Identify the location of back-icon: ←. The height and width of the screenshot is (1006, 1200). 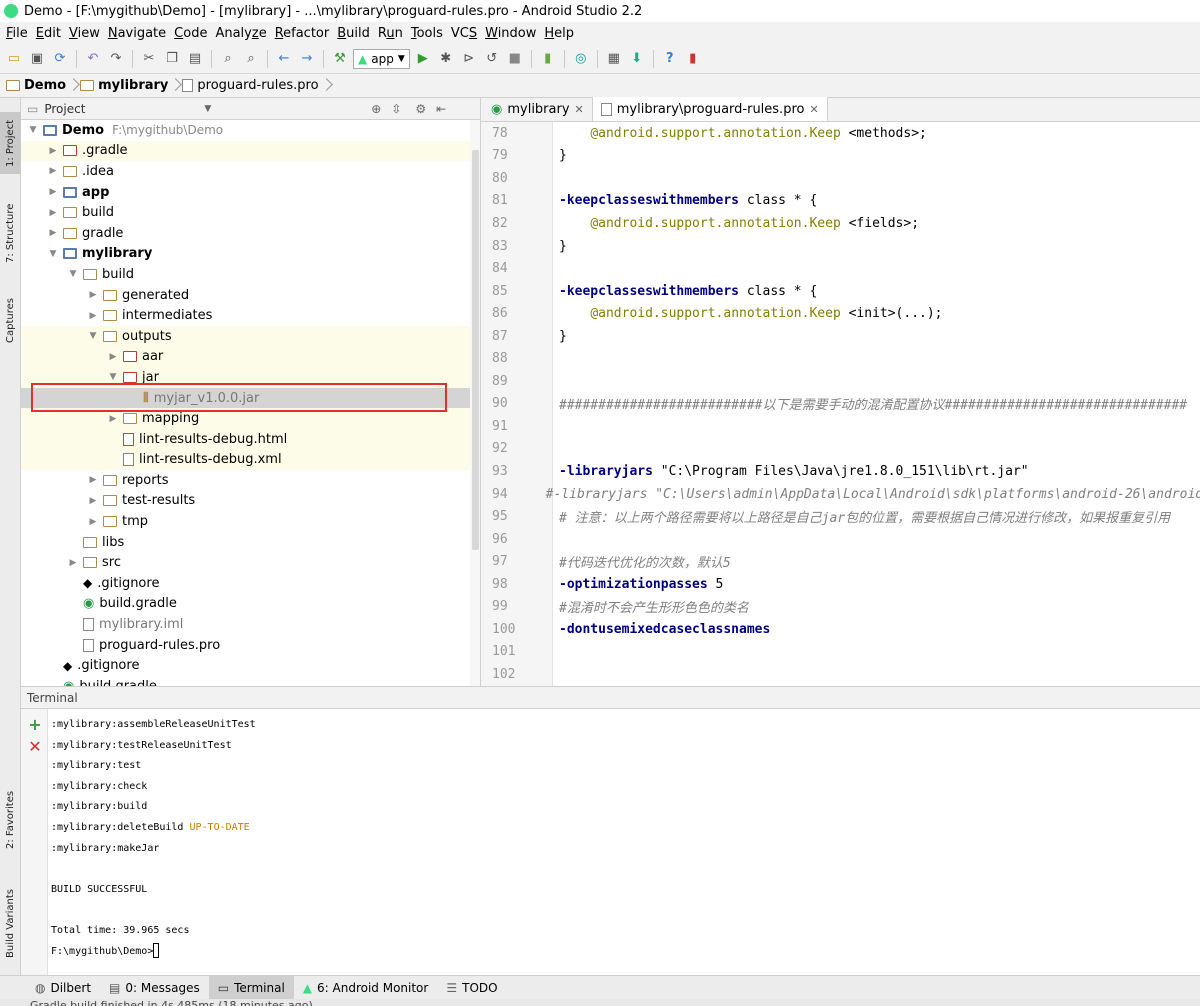
(284, 59).